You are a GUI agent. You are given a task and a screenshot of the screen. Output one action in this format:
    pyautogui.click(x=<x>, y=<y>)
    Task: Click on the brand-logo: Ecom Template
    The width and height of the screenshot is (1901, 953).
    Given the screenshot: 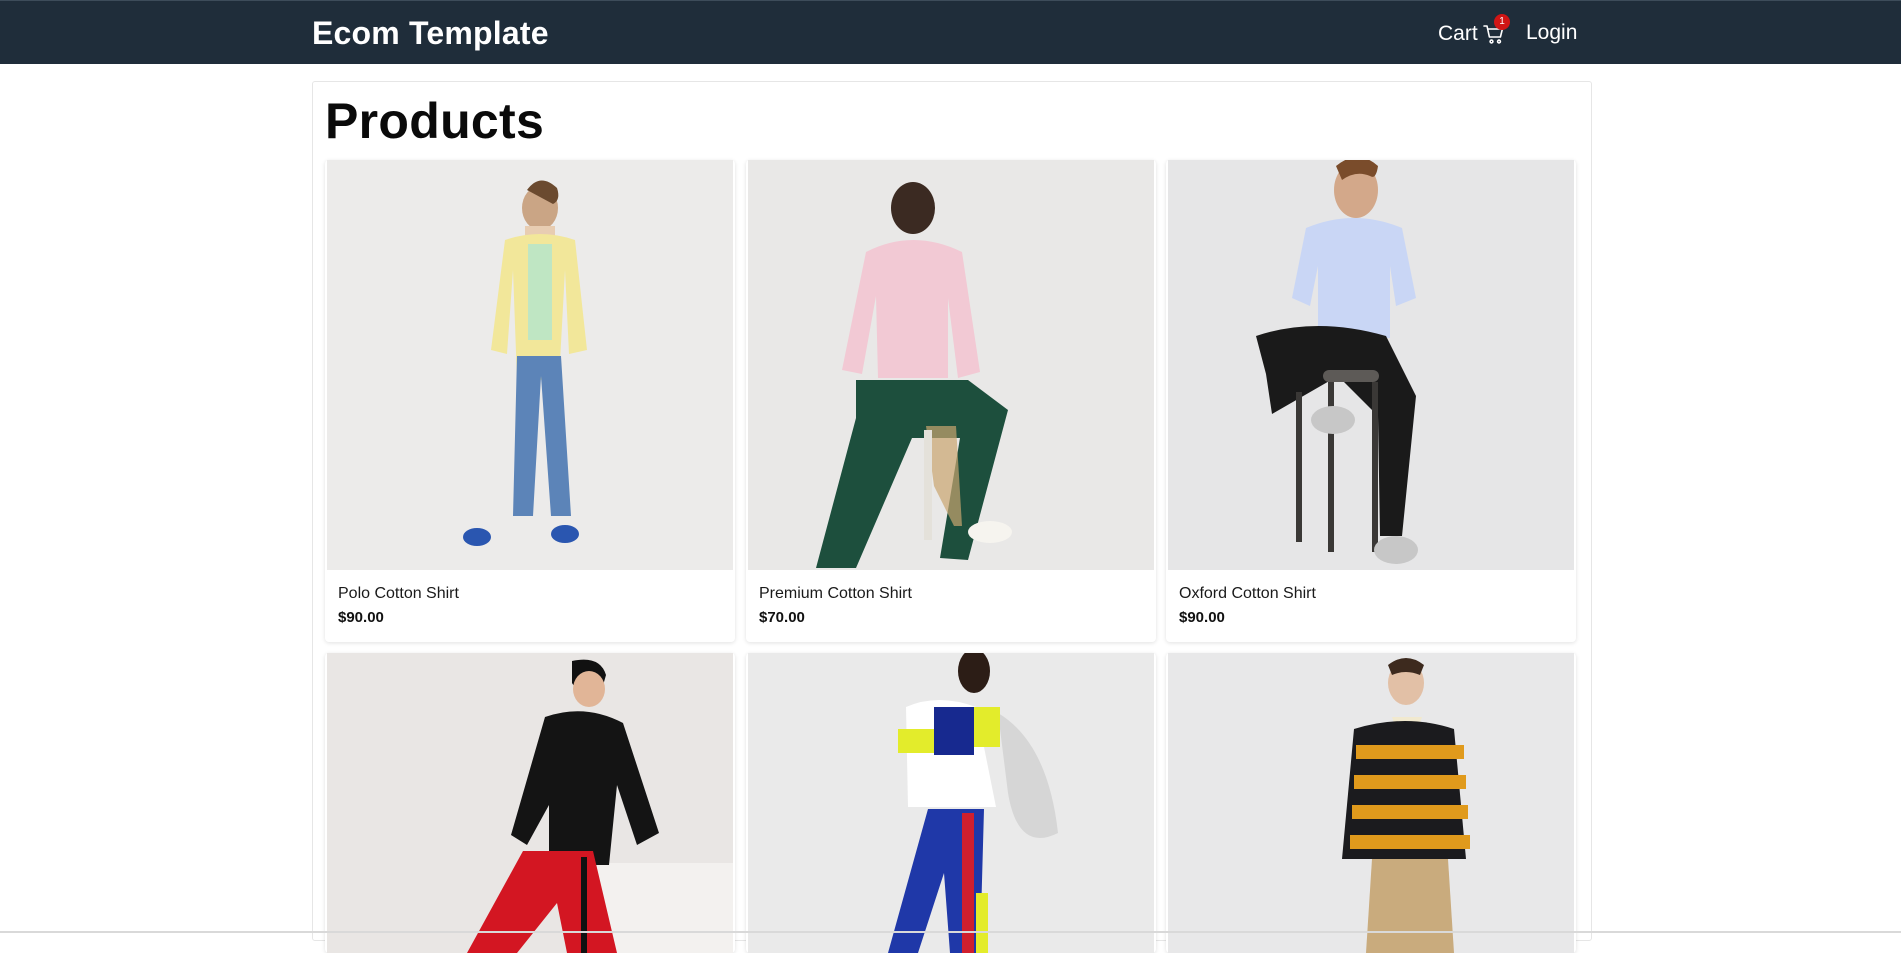 What is the action you would take?
    pyautogui.click(x=430, y=33)
    